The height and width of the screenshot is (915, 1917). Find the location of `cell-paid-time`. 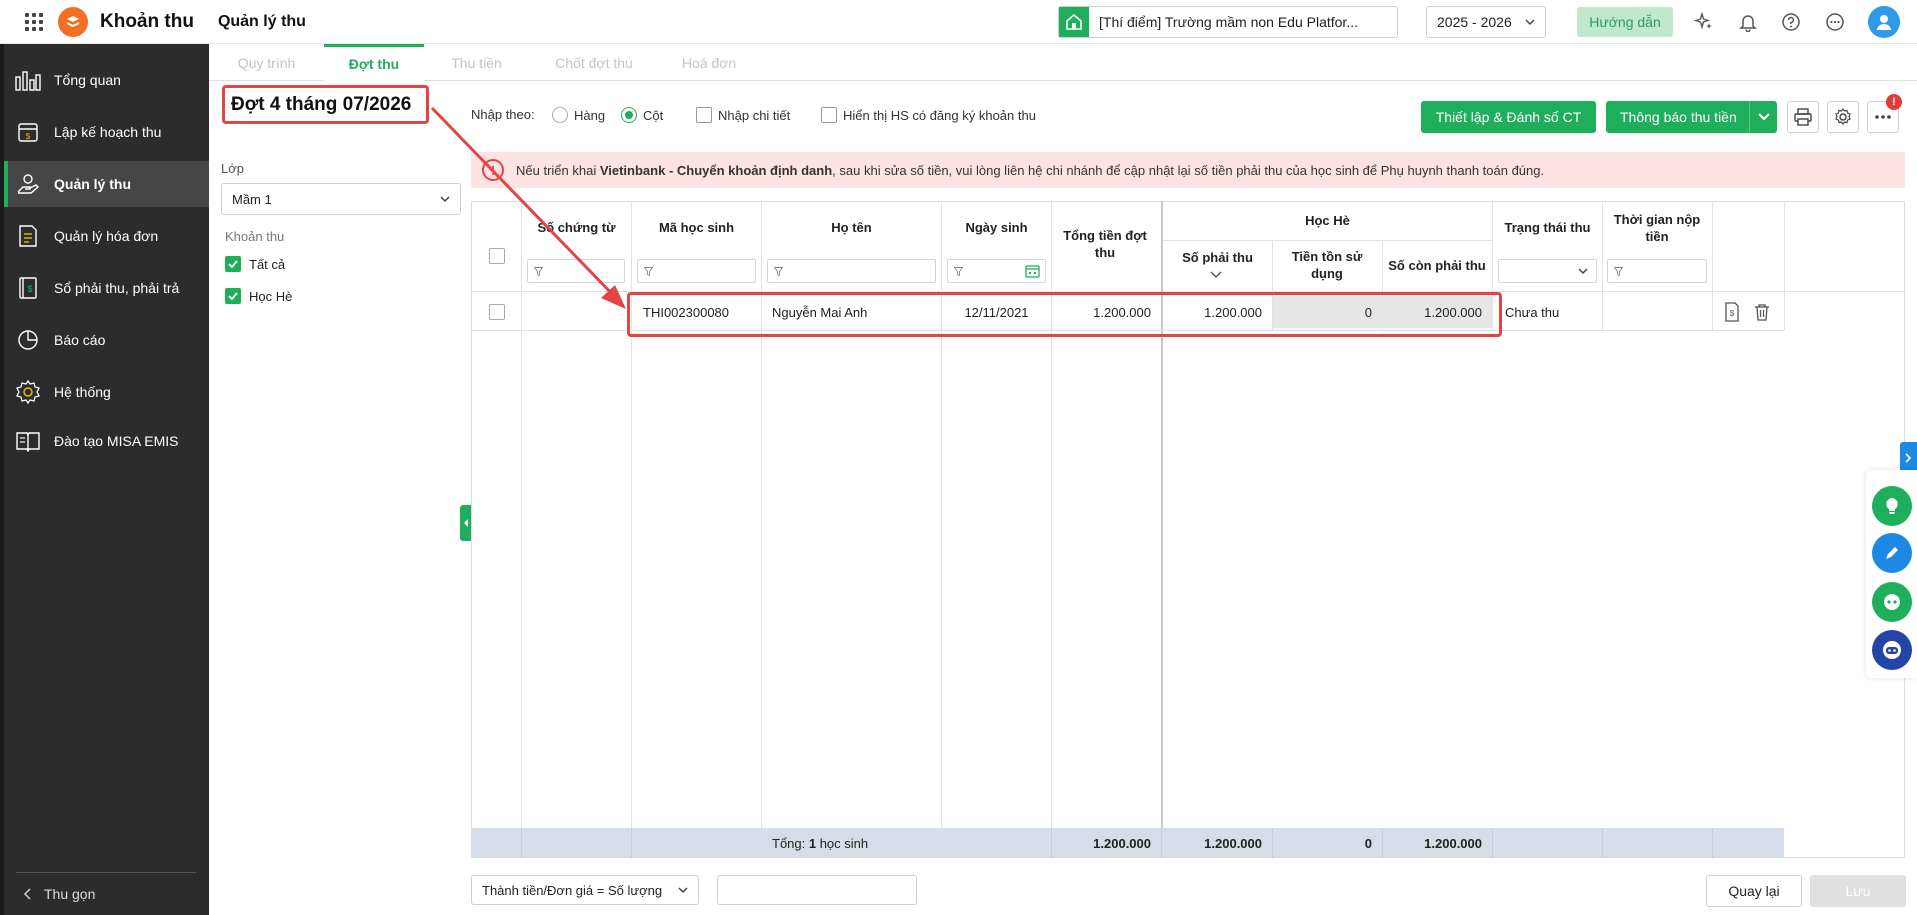

cell-paid-time is located at coordinates (1657, 312).